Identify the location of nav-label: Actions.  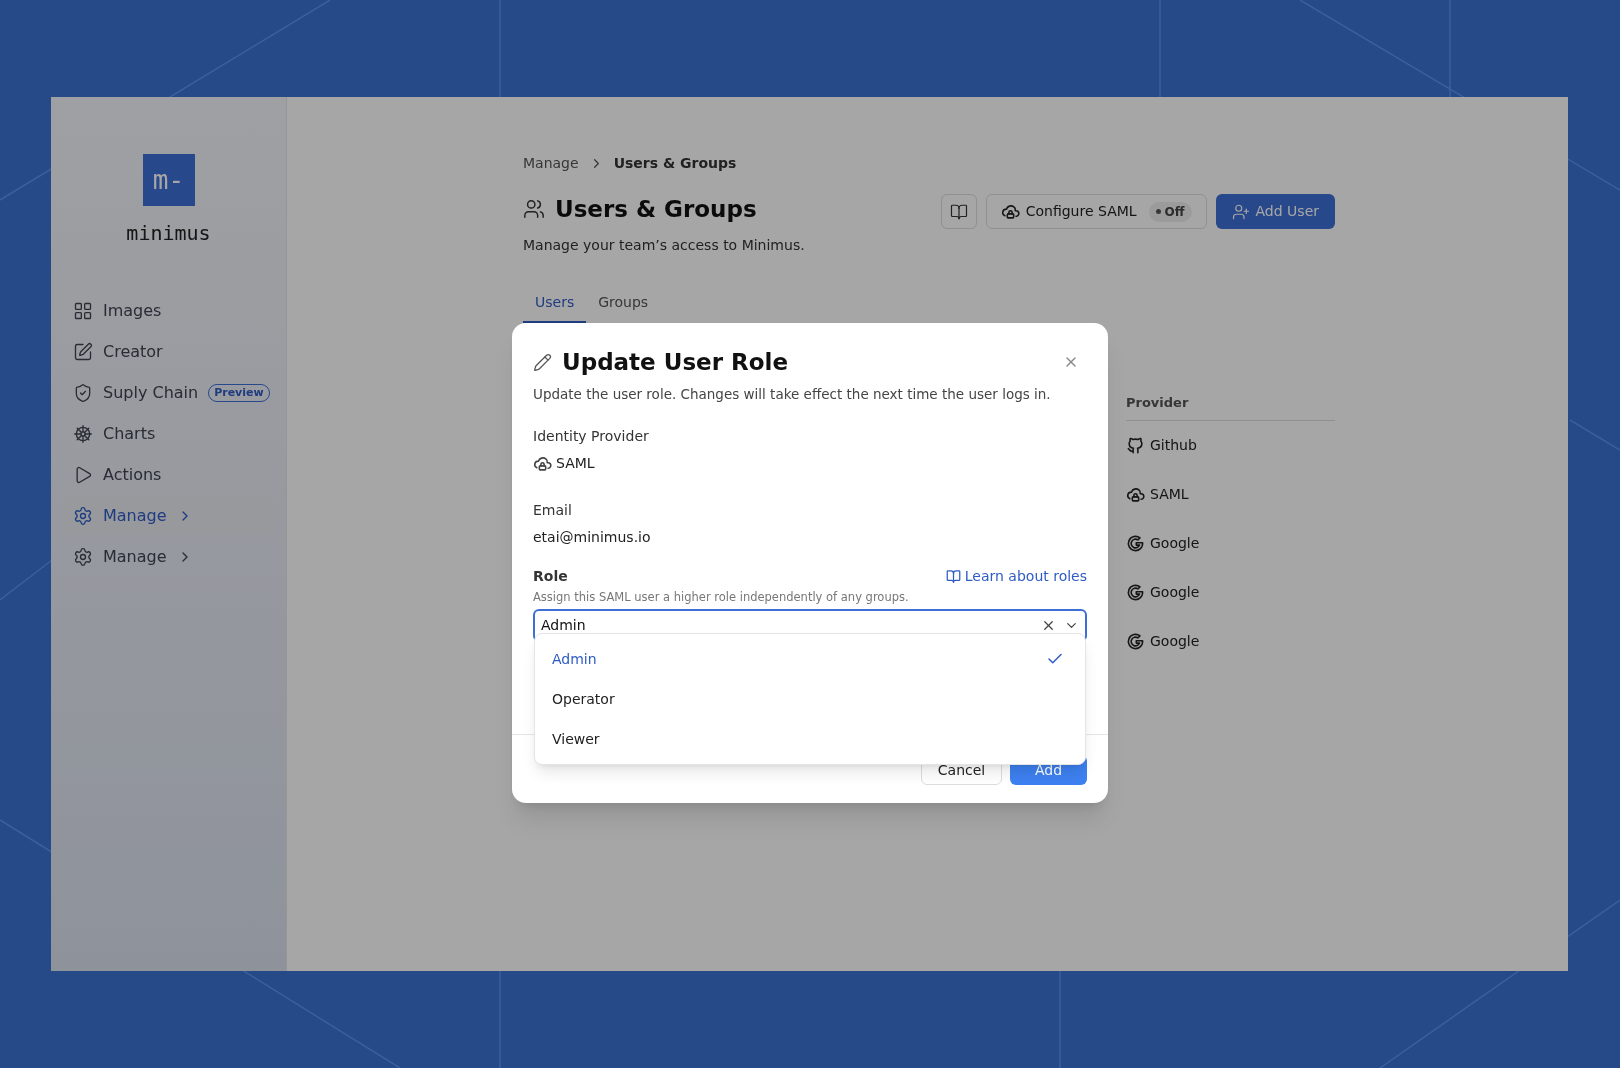
(132, 475).